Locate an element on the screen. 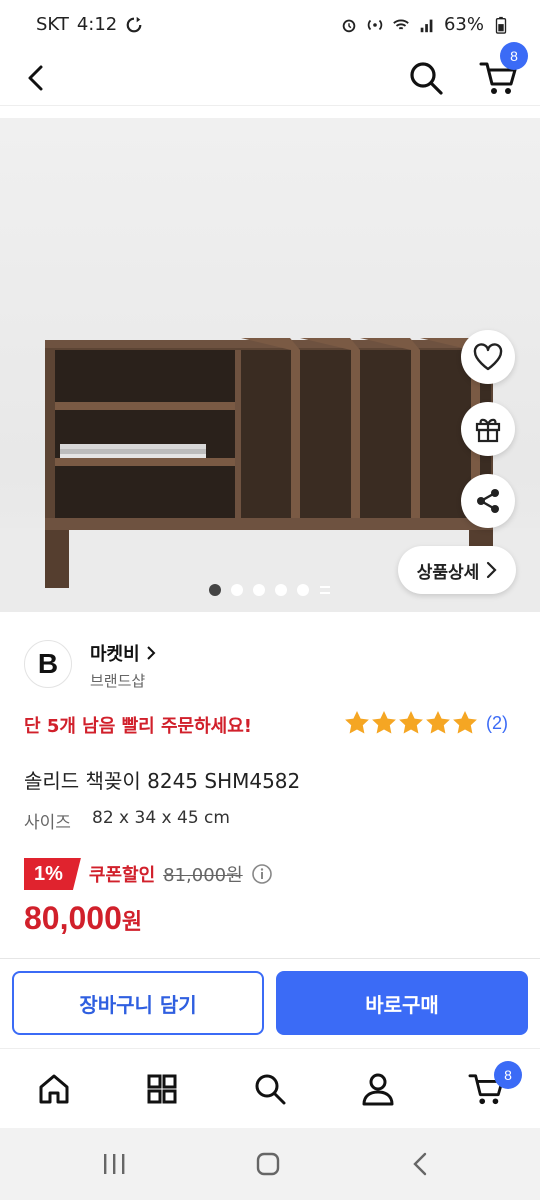 This screenshot has width=540, height=1200. discount-row: 1% 쿠폰할인 81,000원 is located at coordinates (148, 874).